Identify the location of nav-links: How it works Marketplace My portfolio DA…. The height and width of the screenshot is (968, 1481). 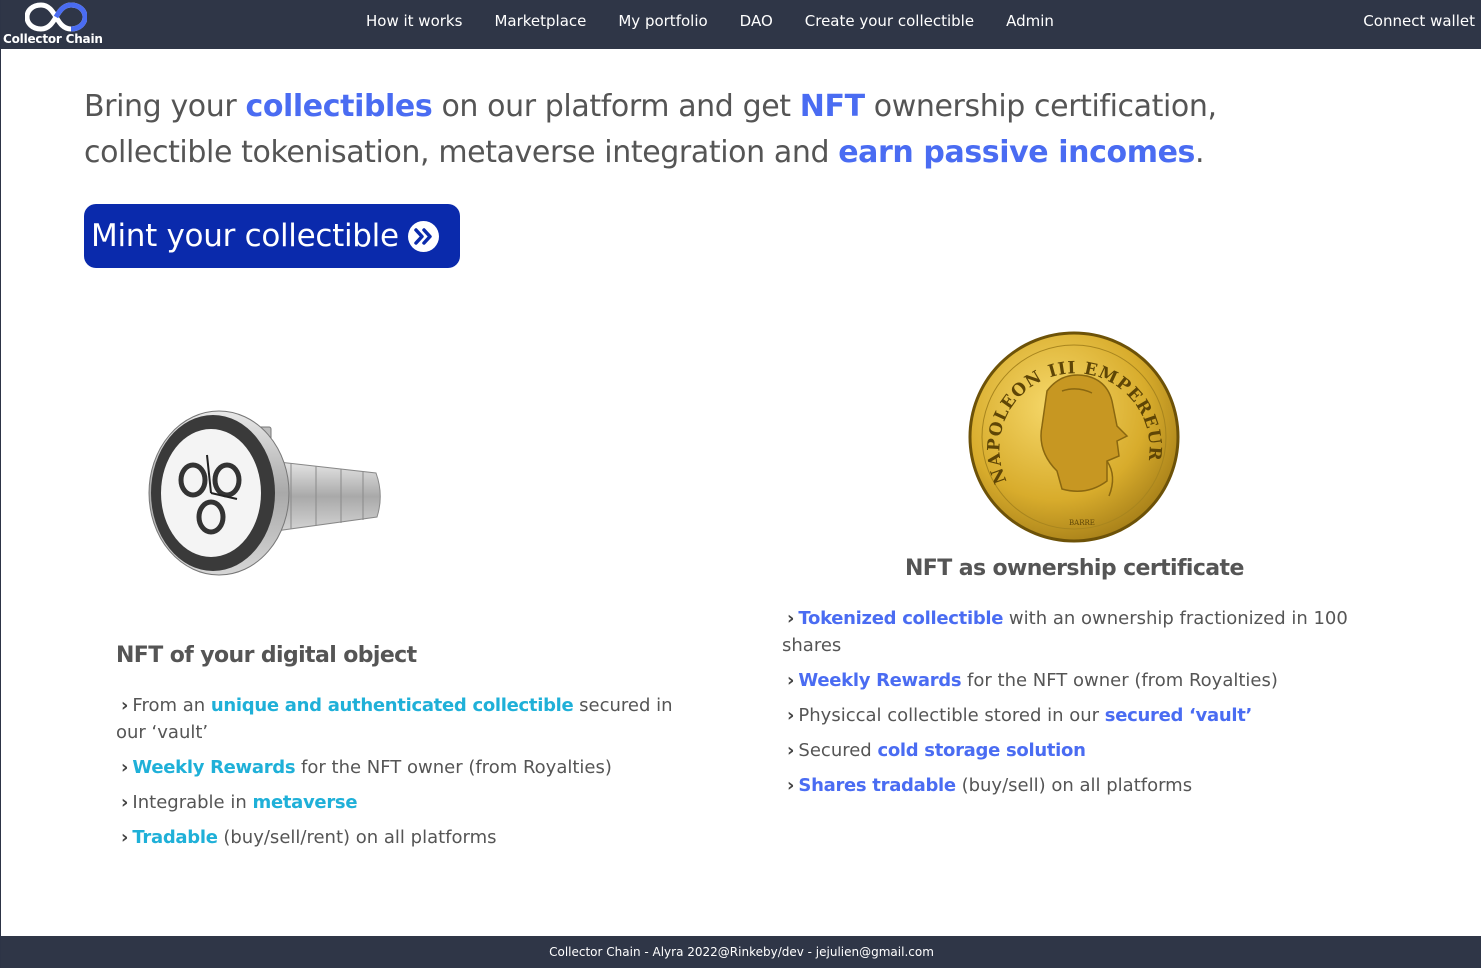
(726, 21).